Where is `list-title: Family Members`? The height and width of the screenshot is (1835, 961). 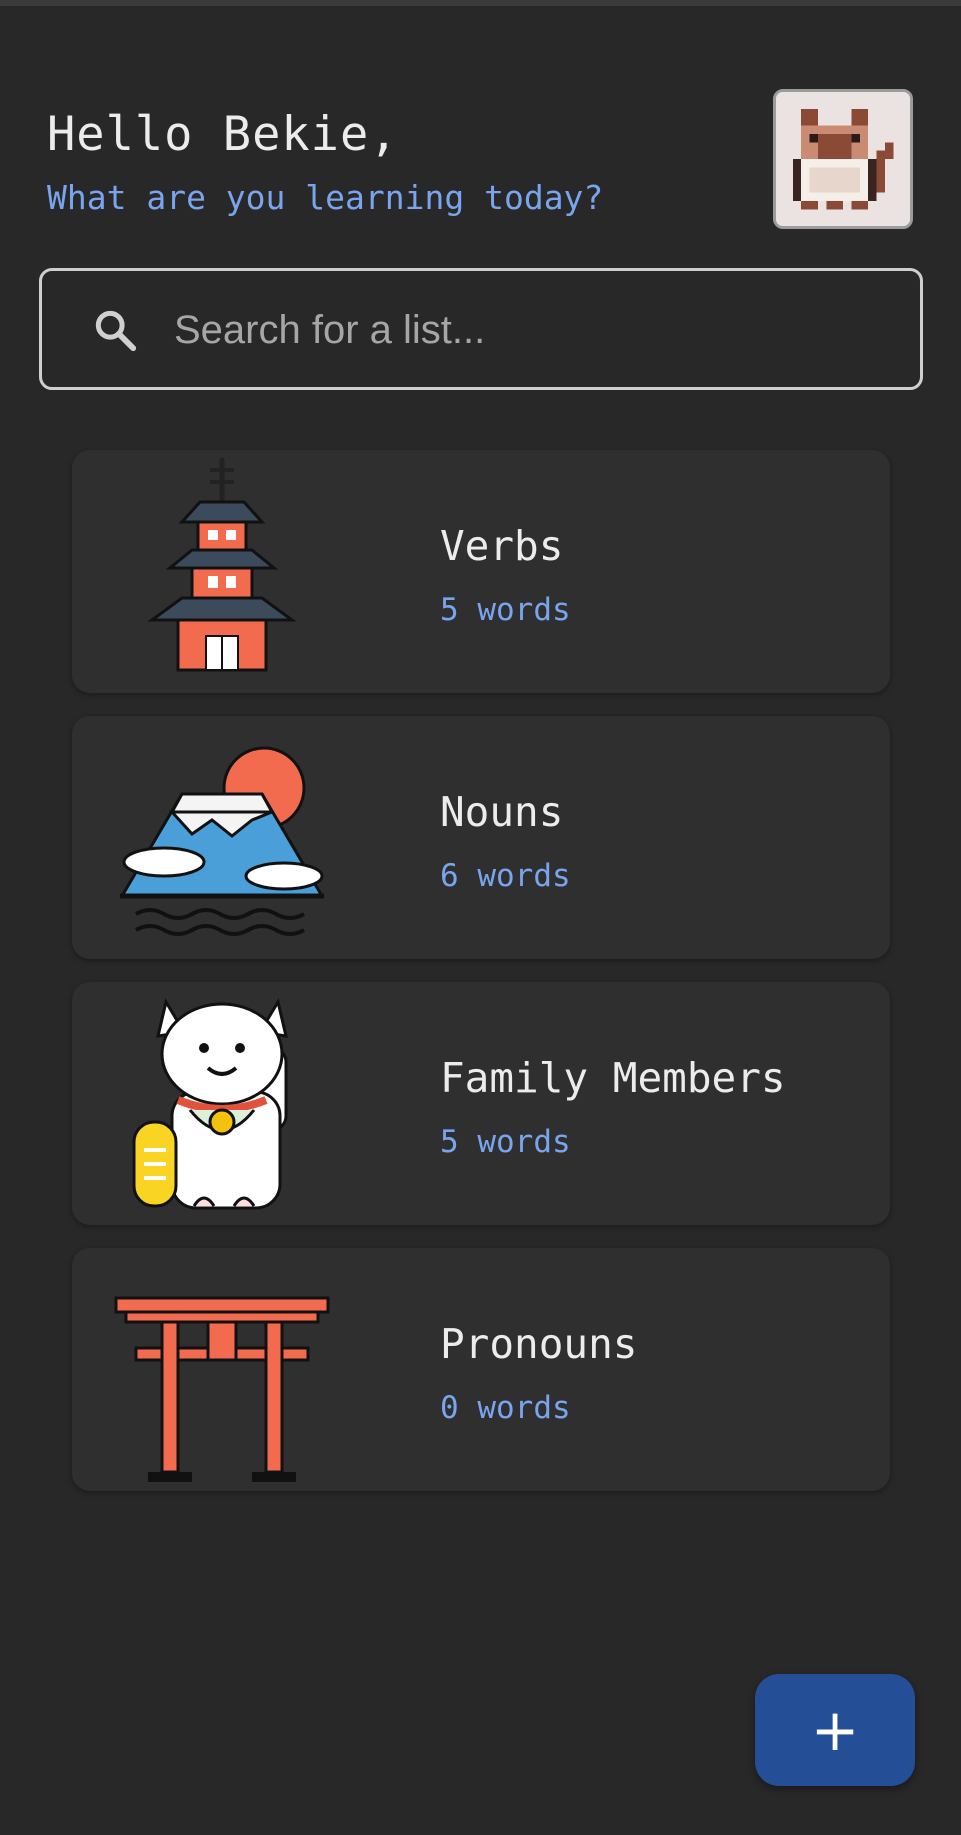
list-title: Family Members is located at coordinates (613, 1078).